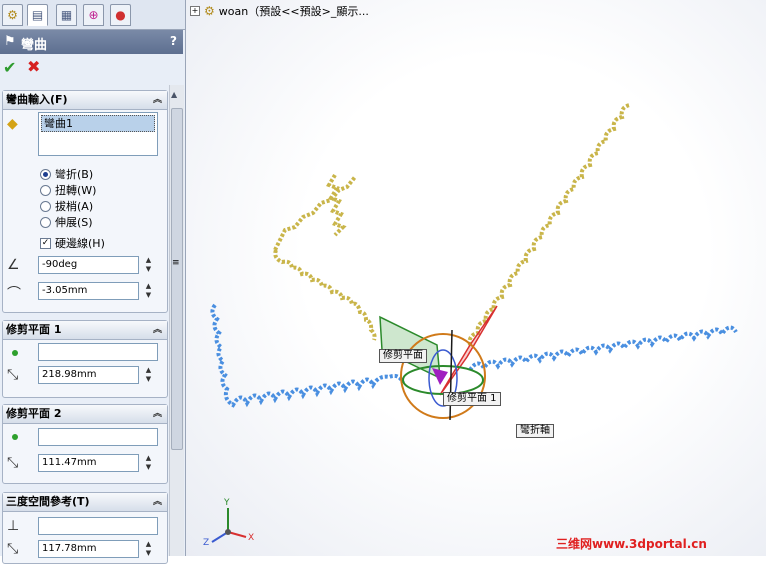  What do you see at coordinates (85, 414) in the screenshot?
I see `group-header: 修剪平面 2 ︽` at bounding box center [85, 414].